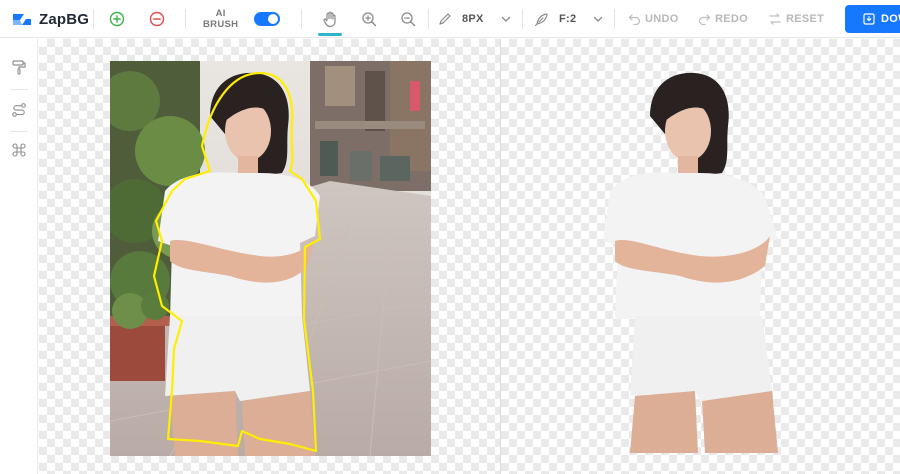  I want to click on brush-size-value: 8PX, so click(473, 19).